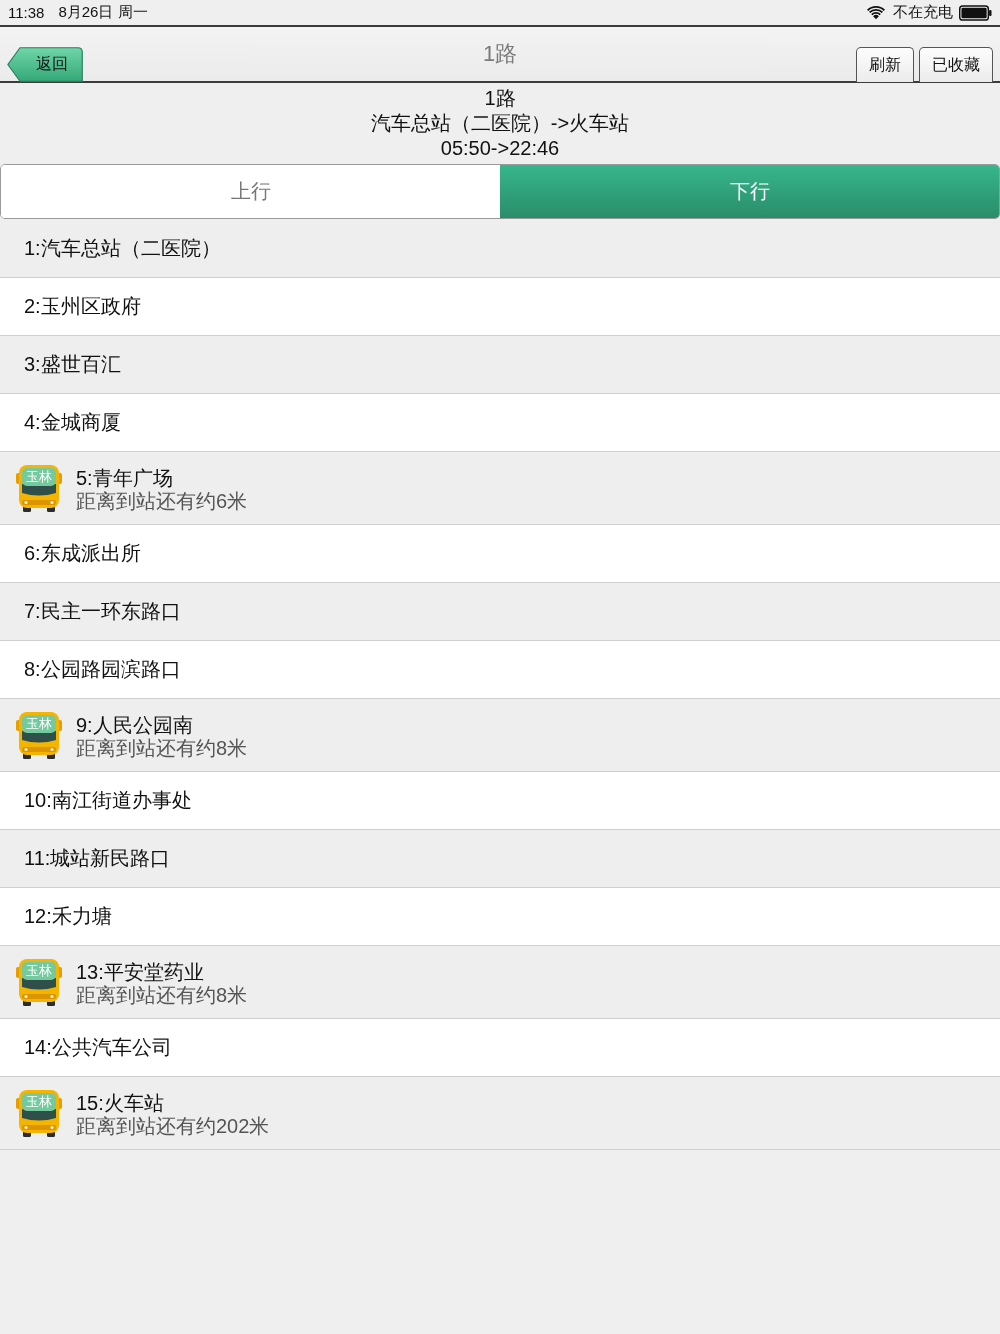 The height and width of the screenshot is (1334, 1000). I want to click on stop-row: 12:禾力塘, so click(500, 917).